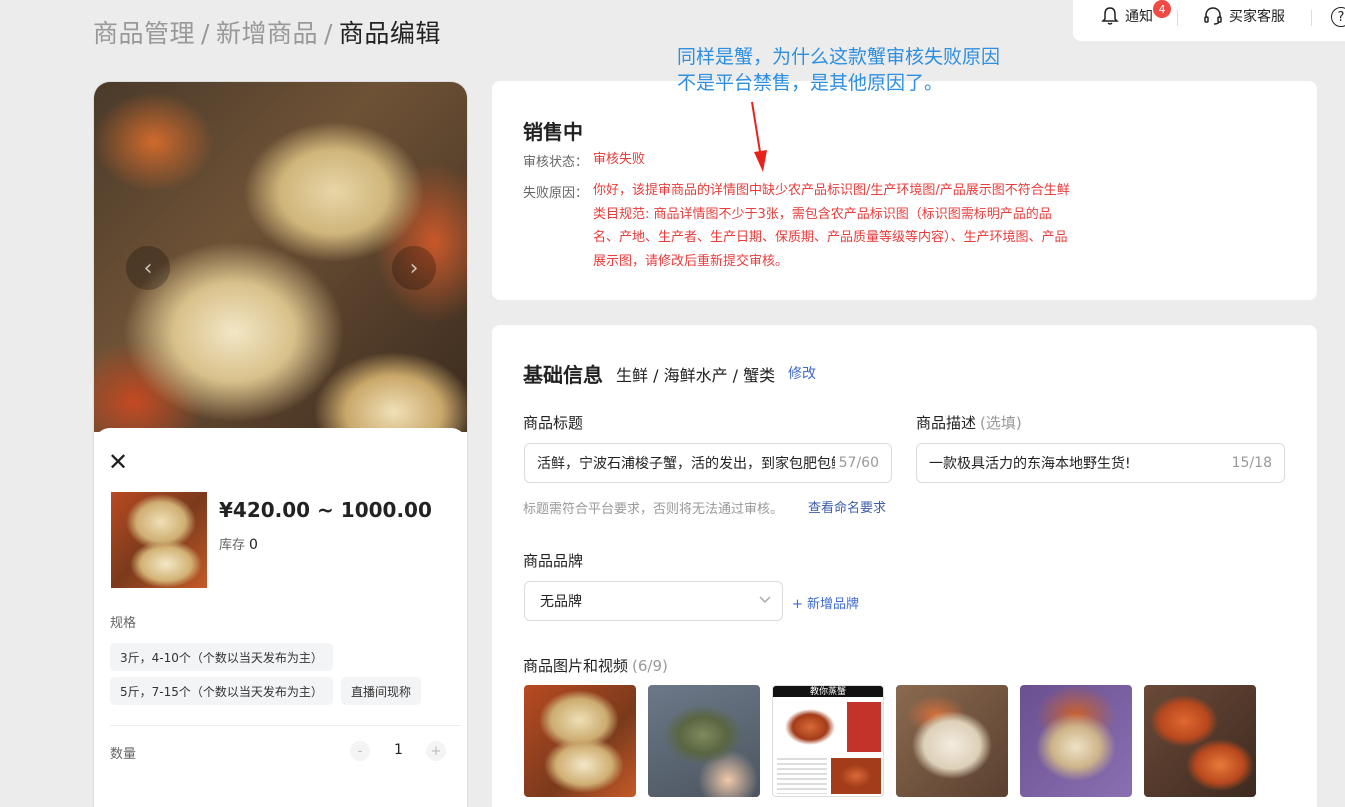 This screenshot has height=807, width=1345. Describe the element at coordinates (1257, 17) in the screenshot. I see `buyer-service-label: 买家客服` at that location.